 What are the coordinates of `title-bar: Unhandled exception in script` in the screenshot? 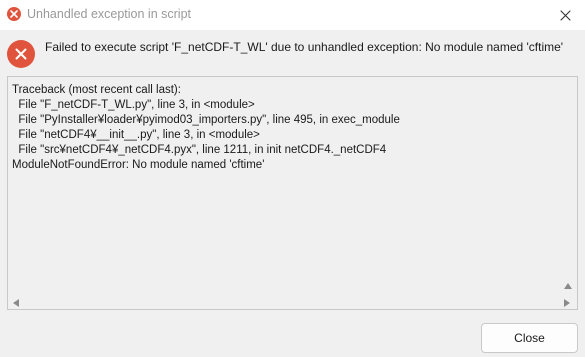 It's located at (292, 15).